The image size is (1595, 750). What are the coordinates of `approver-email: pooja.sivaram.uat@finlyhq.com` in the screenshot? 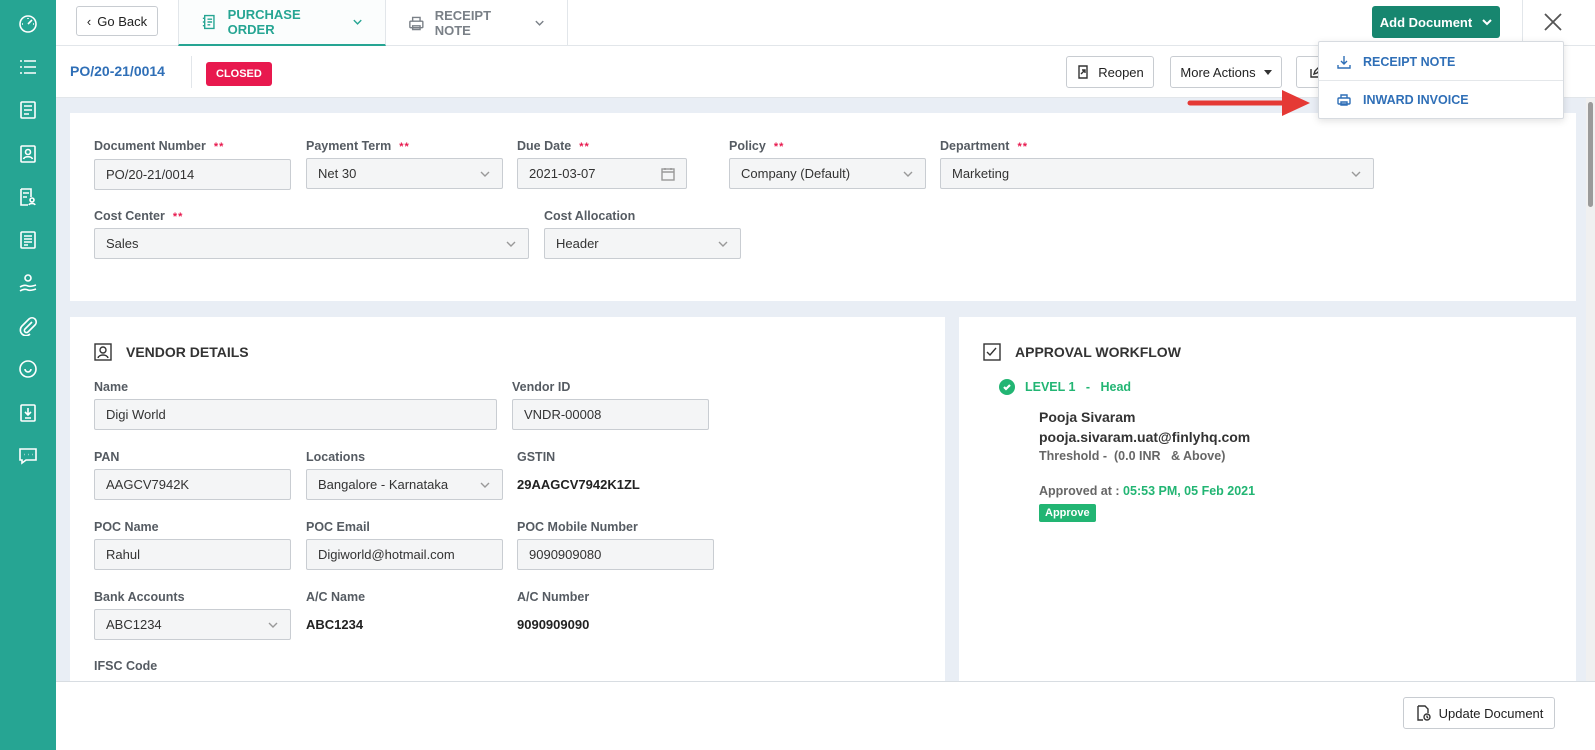 It's located at (1145, 437).